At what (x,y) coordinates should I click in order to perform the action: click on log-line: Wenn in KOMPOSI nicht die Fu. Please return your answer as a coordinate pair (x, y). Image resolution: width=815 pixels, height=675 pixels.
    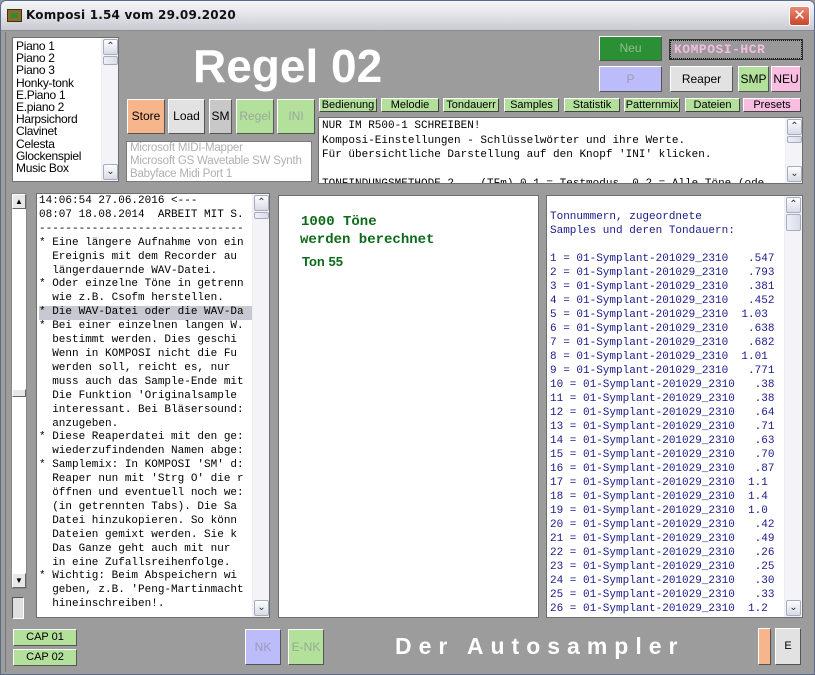
    Looking at the image, I should click on (138, 353).